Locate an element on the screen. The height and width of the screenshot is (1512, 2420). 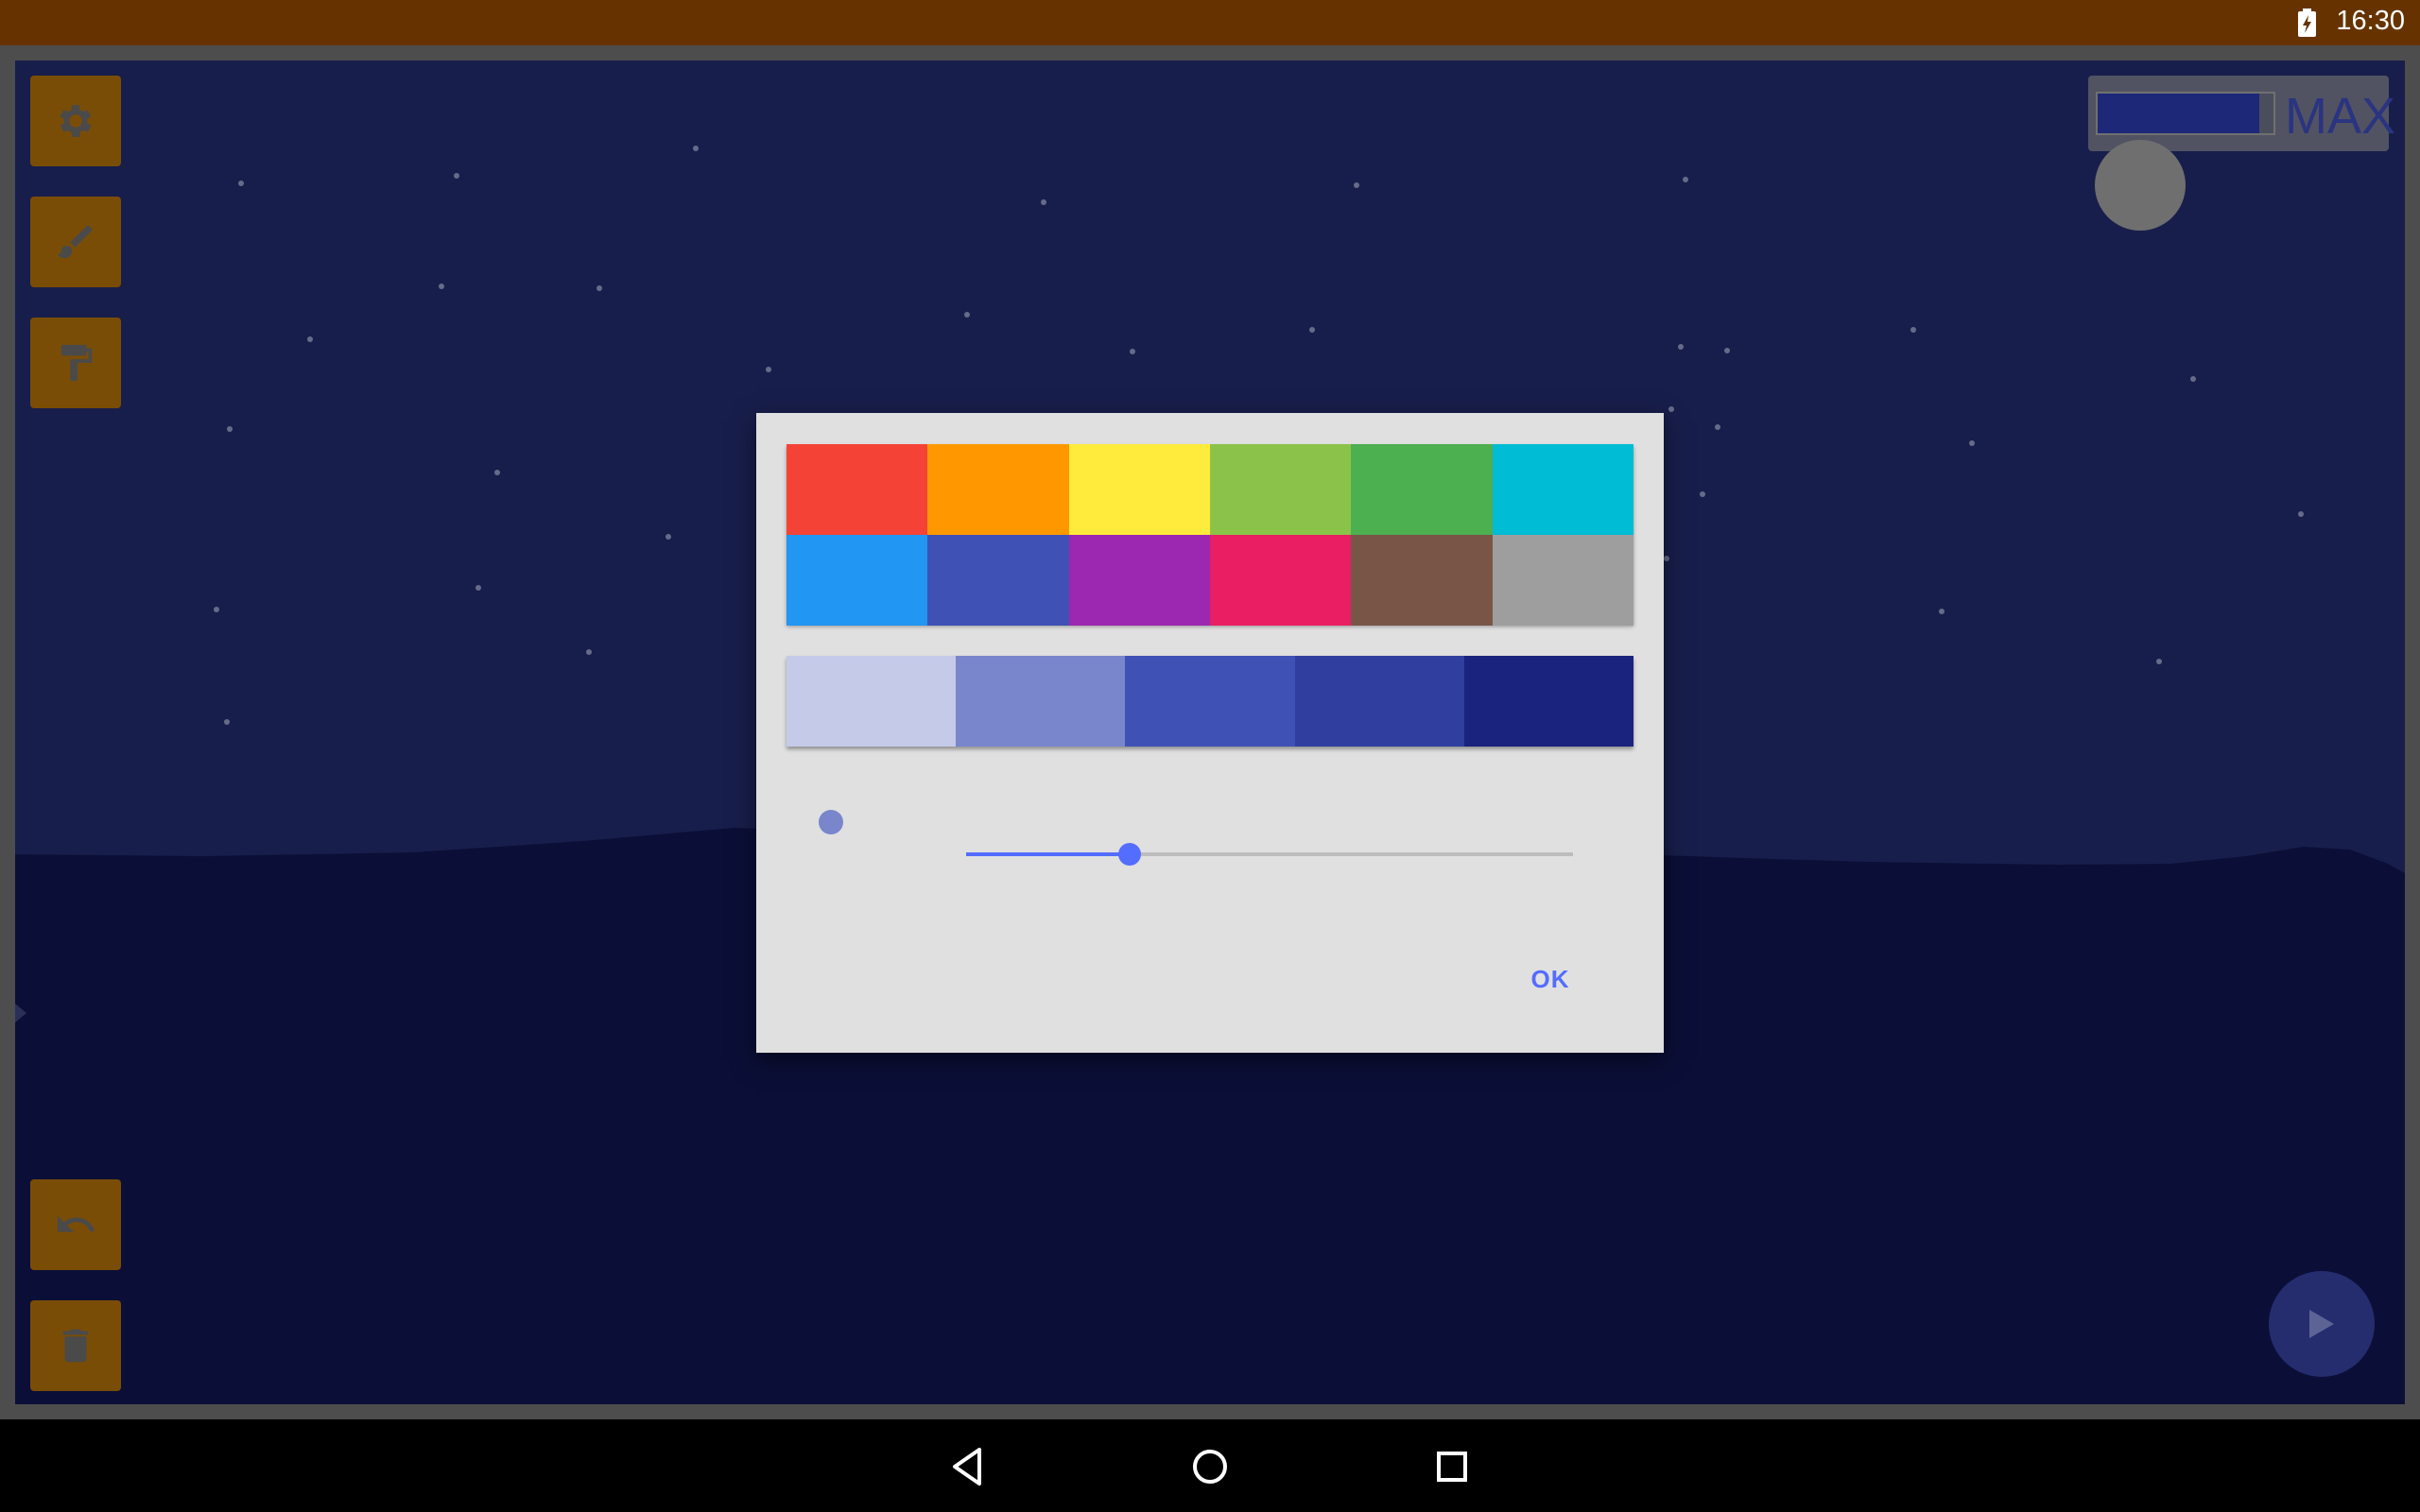
undo-button is located at coordinates (75, 1224).